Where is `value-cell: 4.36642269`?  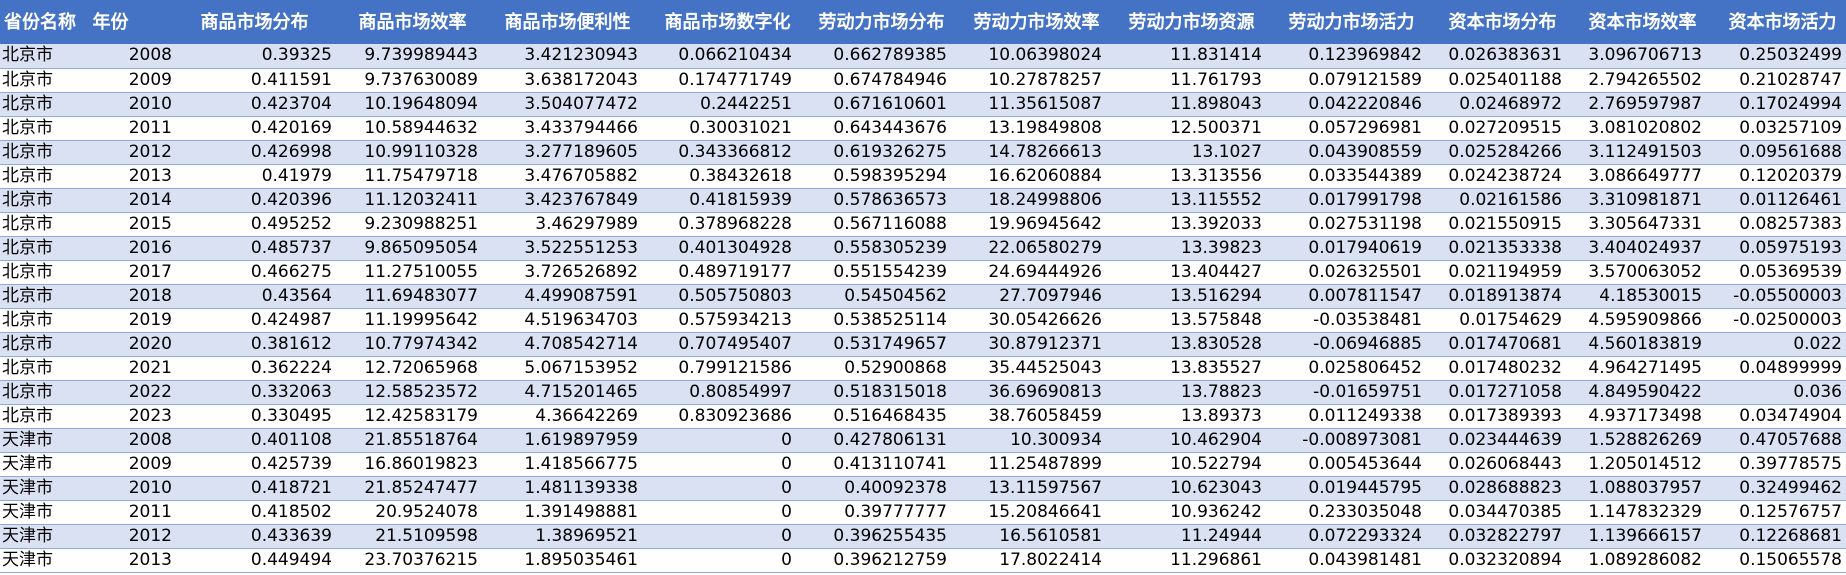 value-cell: 4.36642269 is located at coordinates (562, 416).